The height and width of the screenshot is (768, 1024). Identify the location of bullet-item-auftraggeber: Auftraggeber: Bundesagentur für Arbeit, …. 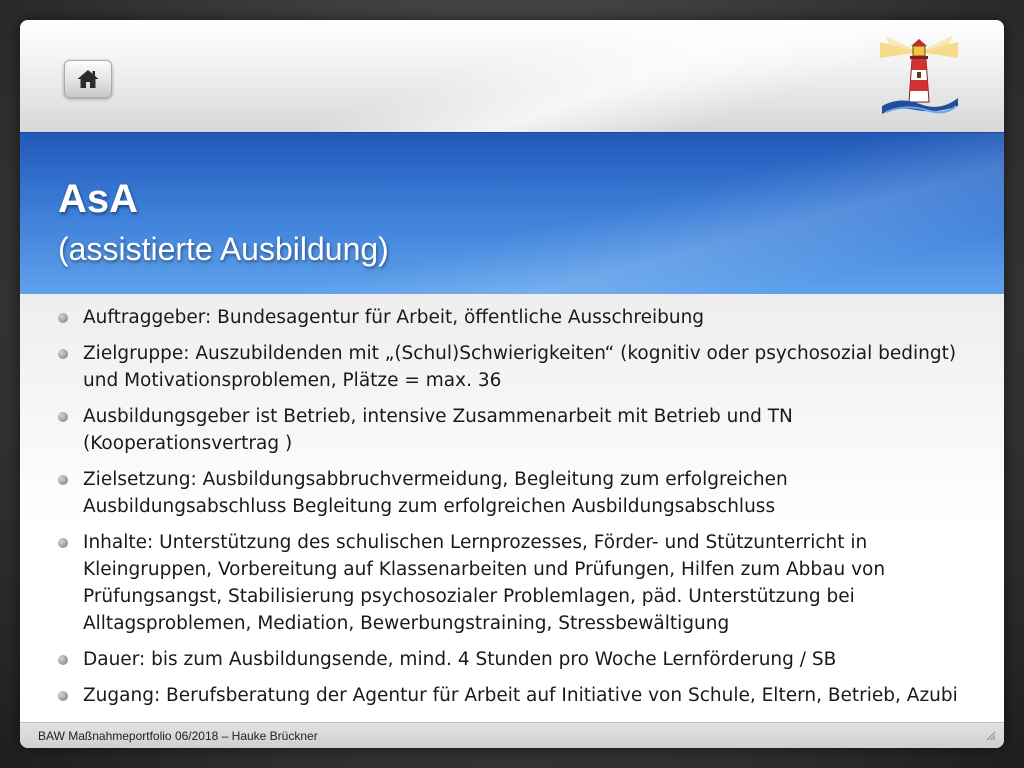
(516, 317).